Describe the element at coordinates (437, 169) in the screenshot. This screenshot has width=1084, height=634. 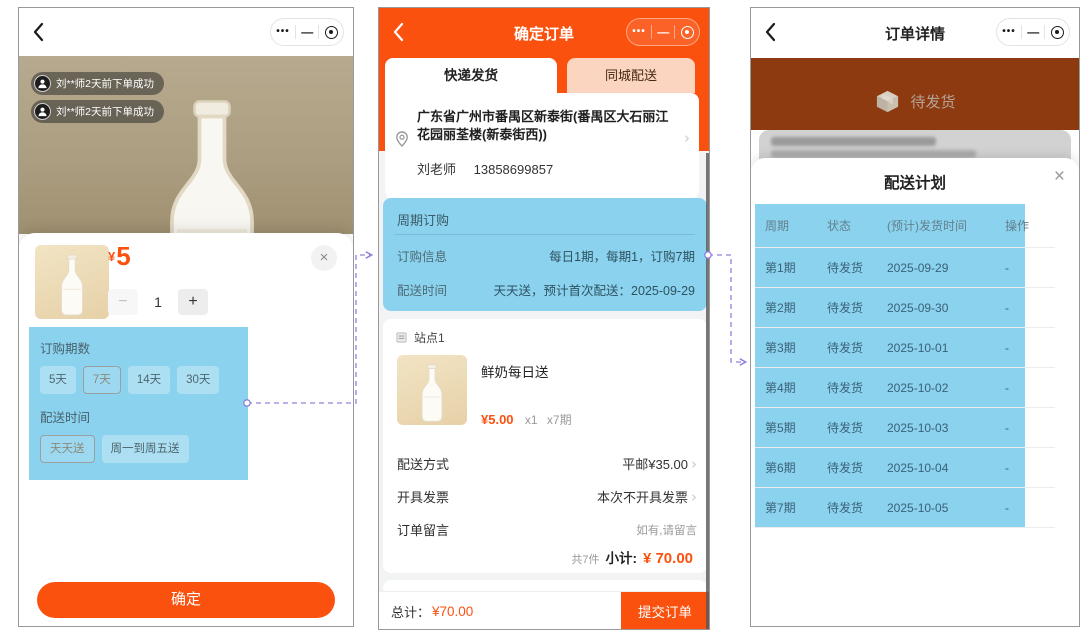
I see `receiver-name: 刘老师` at that location.